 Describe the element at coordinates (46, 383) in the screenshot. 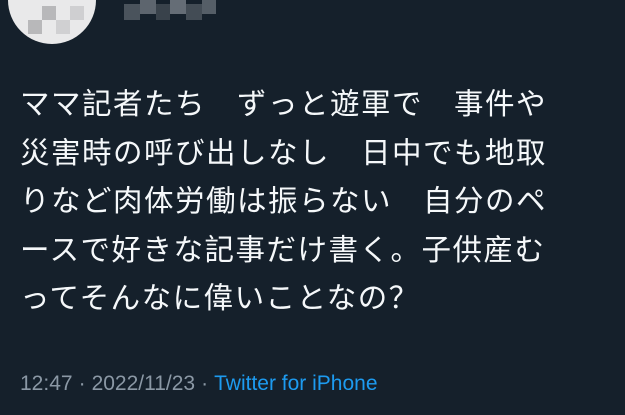

I see `tweet-time: 12:47` at that location.